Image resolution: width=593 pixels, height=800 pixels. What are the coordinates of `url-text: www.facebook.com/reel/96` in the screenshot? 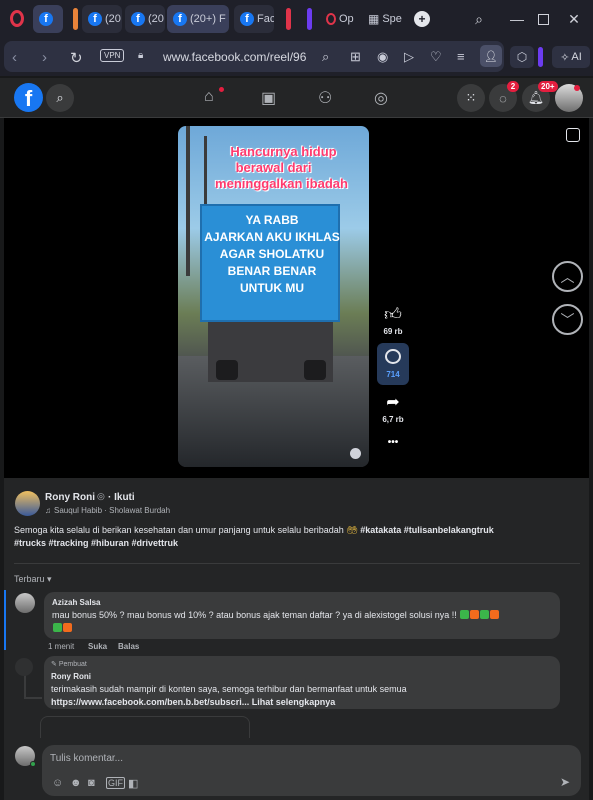 It's located at (234, 57).